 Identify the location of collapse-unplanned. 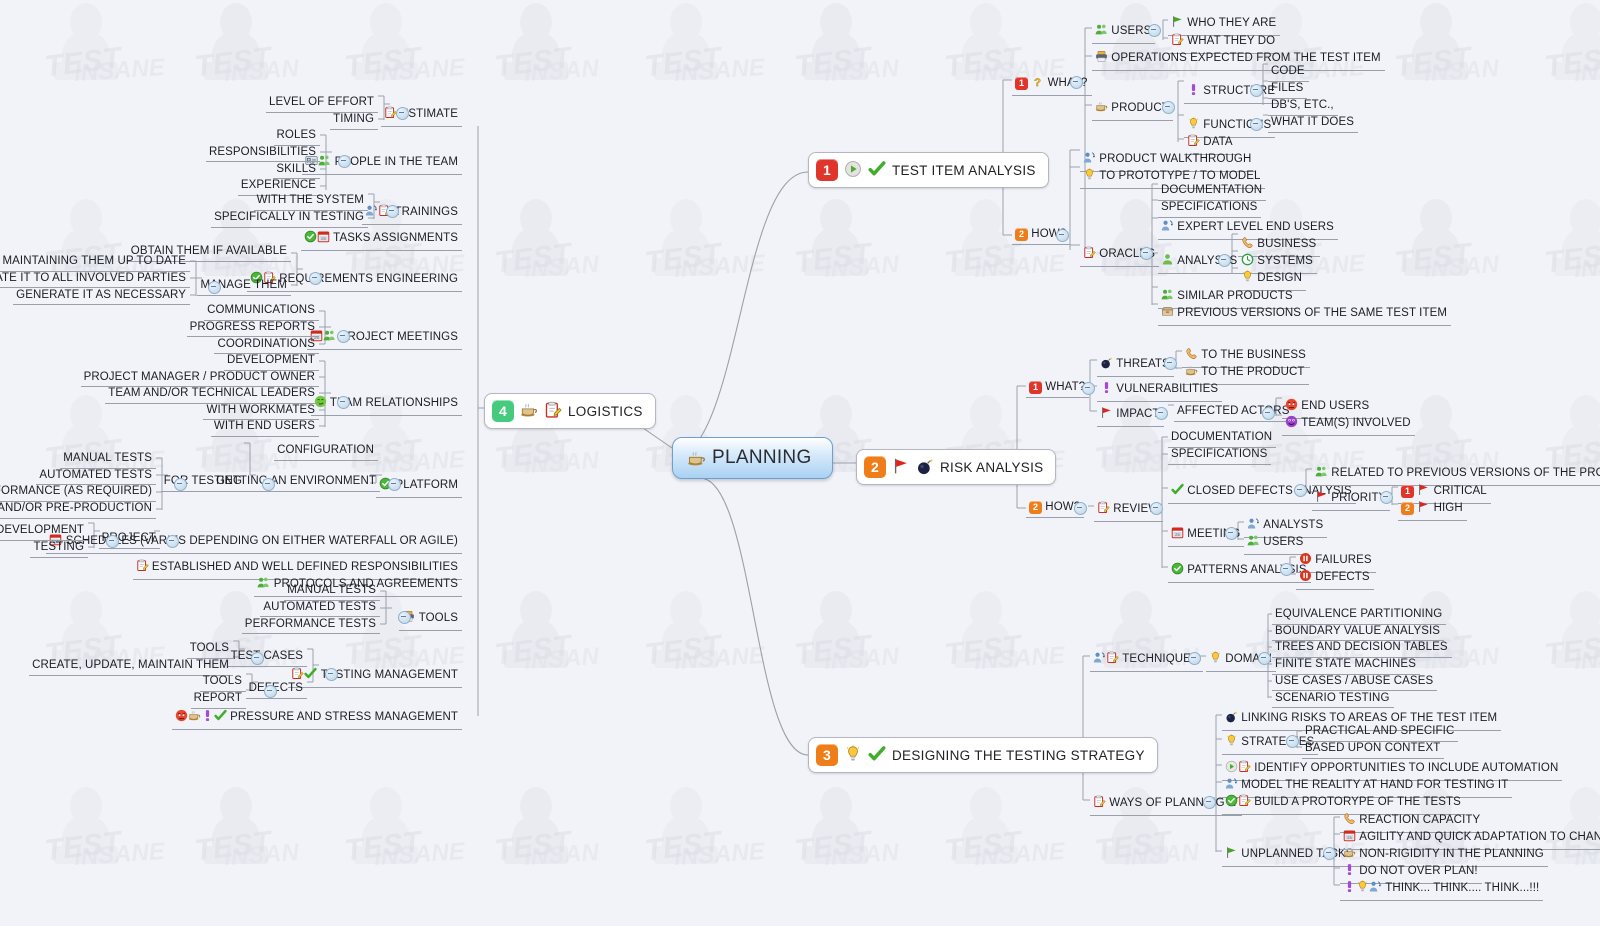
(1329, 853).